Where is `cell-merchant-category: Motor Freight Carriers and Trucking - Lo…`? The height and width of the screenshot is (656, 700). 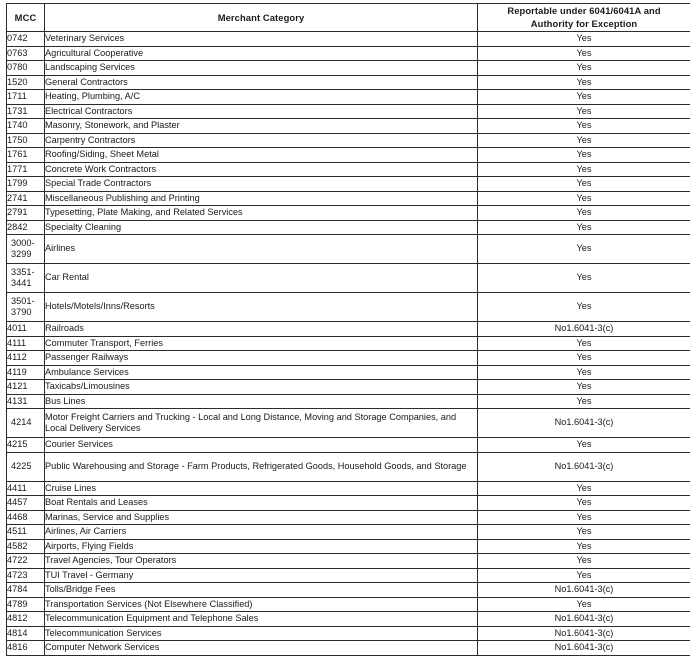 cell-merchant-category: Motor Freight Carriers and Trucking - Lo… is located at coordinates (261, 423).